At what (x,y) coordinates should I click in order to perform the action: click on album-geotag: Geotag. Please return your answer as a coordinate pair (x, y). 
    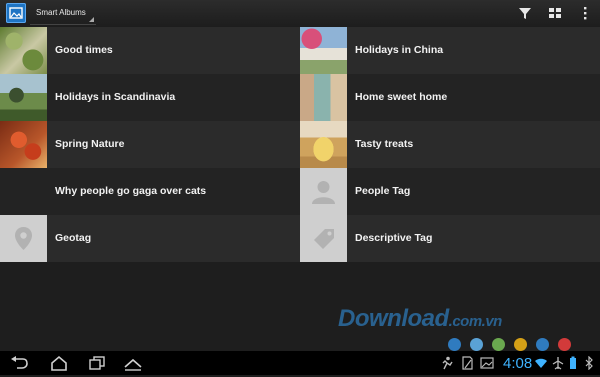
    Looking at the image, I should click on (150, 238).